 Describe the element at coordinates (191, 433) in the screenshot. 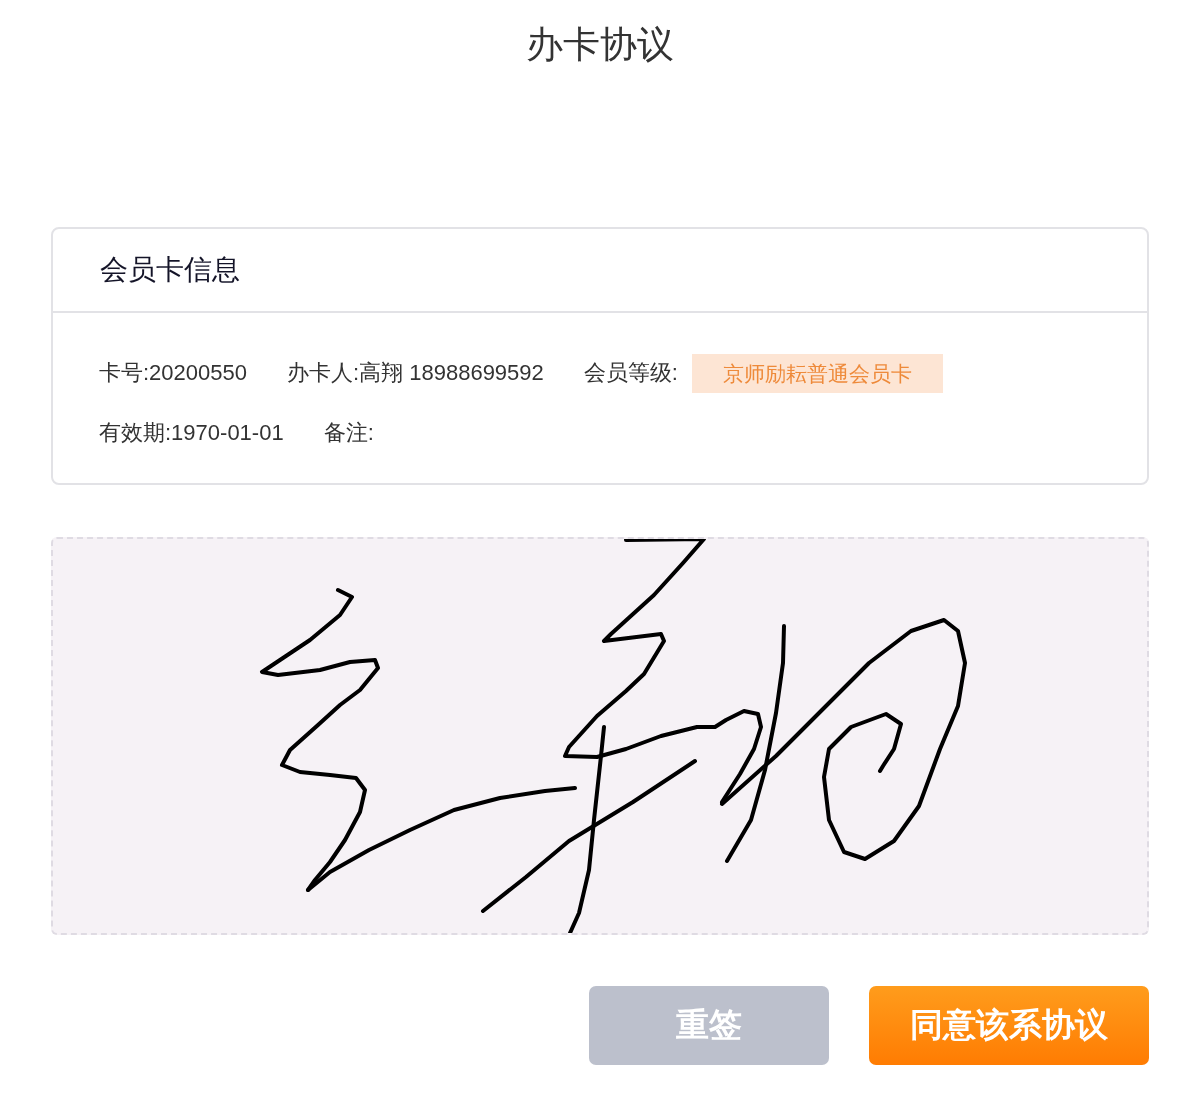

I see `info-text: 有效期:1970-01-01` at that location.